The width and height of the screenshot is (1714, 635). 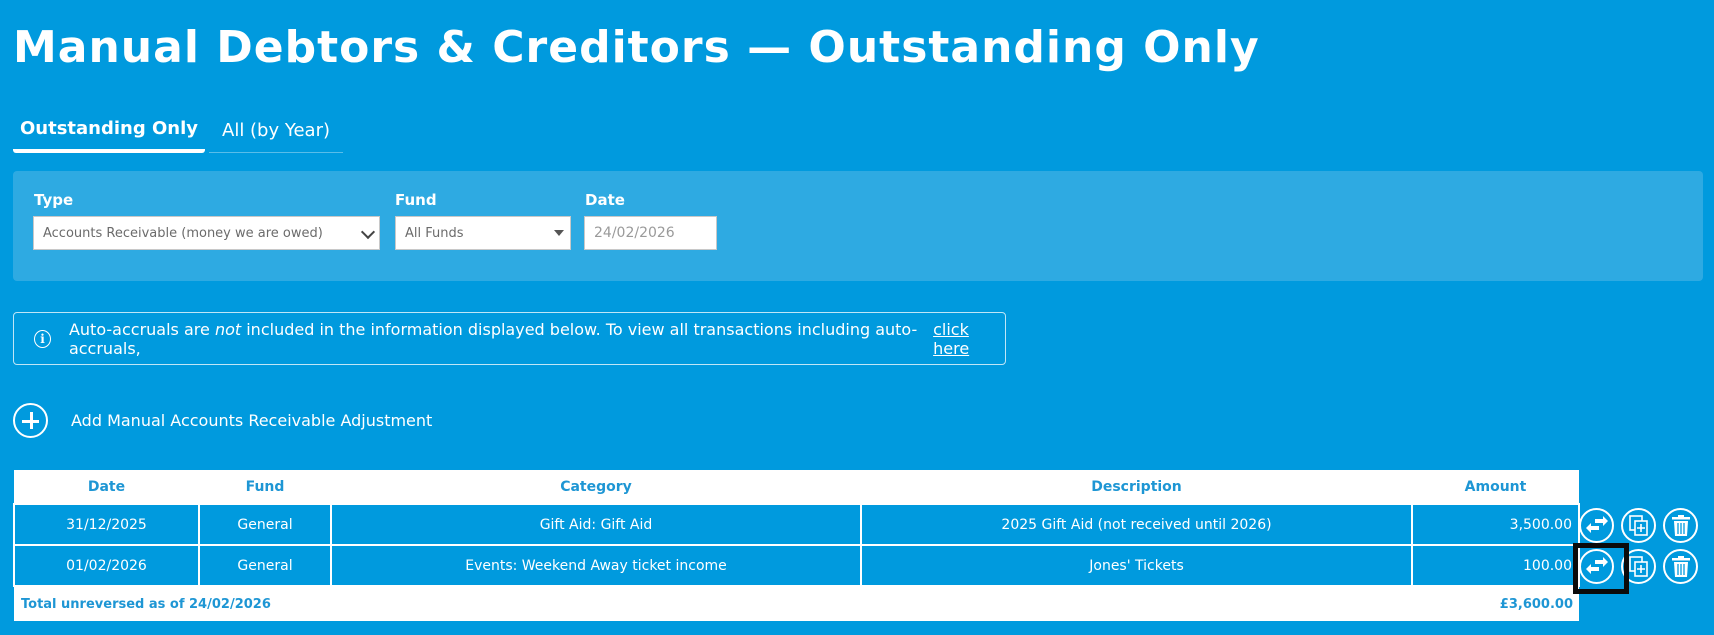 I want to click on tab-bar: Outstanding Only All (by Year), so click(x=178, y=132).